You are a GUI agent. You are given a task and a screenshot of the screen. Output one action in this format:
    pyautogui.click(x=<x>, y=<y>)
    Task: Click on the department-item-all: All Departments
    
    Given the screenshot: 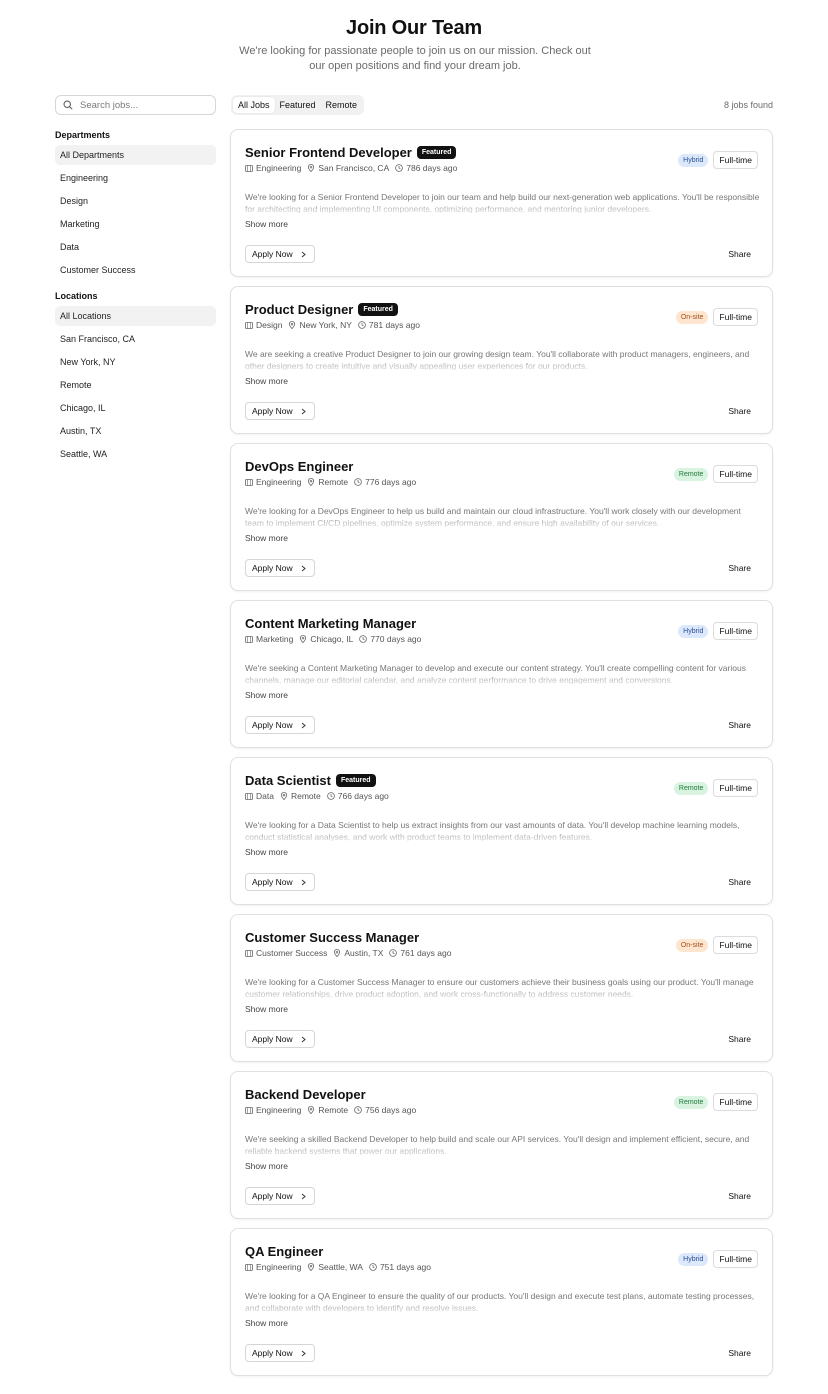 What is the action you would take?
    pyautogui.click(x=135, y=155)
    